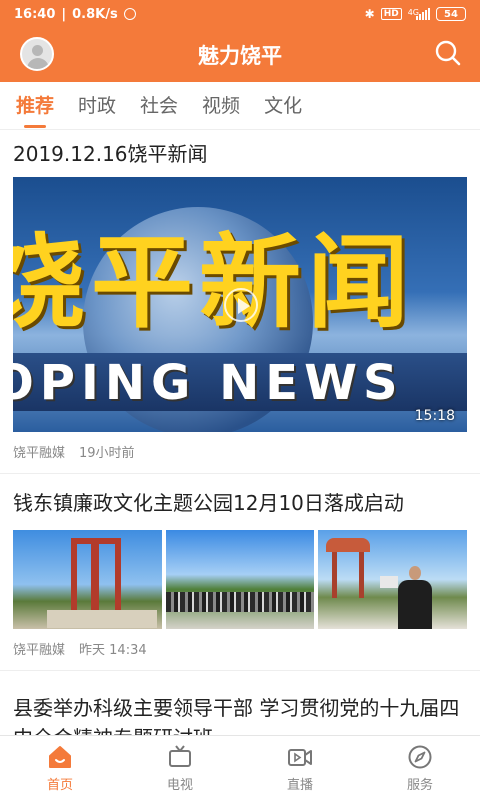 The width and height of the screenshot is (480, 800). What do you see at coordinates (180, 756) in the screenshot?
I see `tv-icon` at bounding box center [180, 756].